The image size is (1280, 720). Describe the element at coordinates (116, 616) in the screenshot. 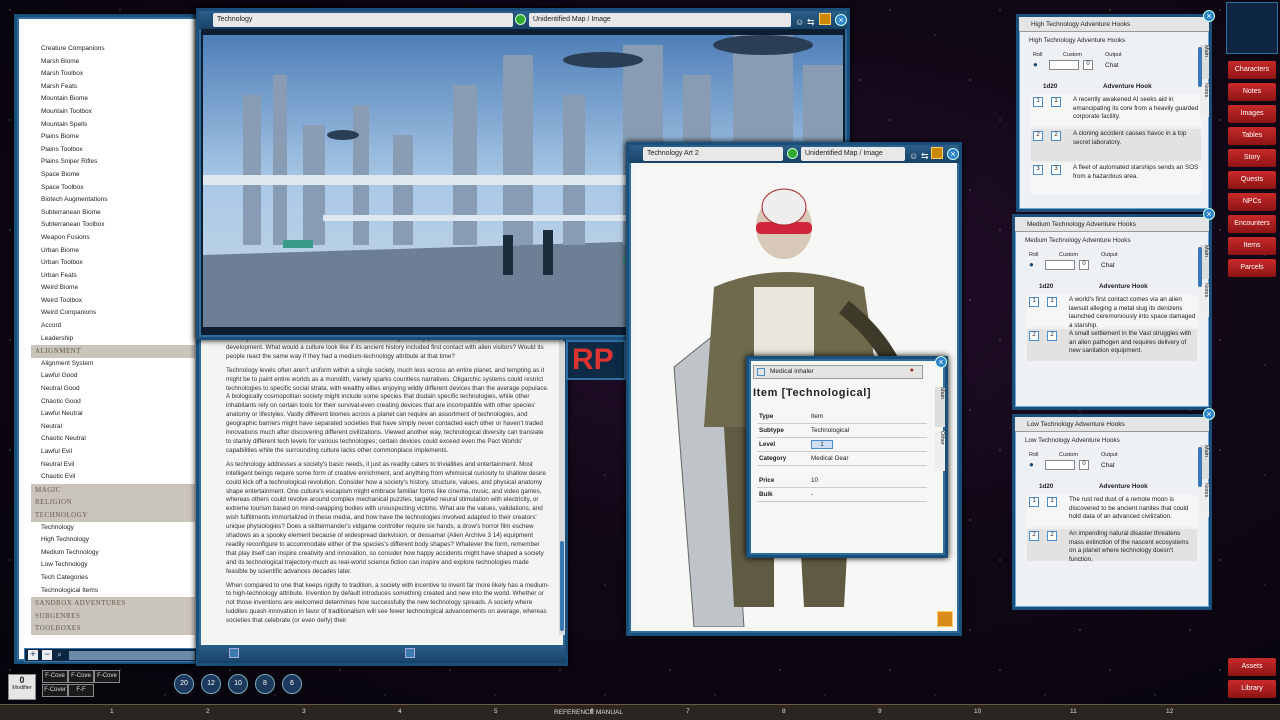

I see `category-header: SUBGENRES` at that location.